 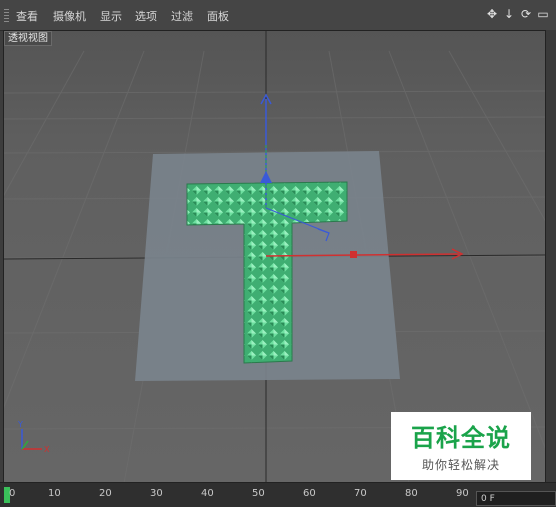 What do you see at coordinates (69, 16) in the screenshot?
I see `menu-camera: 摄像机` at bounding box center [69, 16].